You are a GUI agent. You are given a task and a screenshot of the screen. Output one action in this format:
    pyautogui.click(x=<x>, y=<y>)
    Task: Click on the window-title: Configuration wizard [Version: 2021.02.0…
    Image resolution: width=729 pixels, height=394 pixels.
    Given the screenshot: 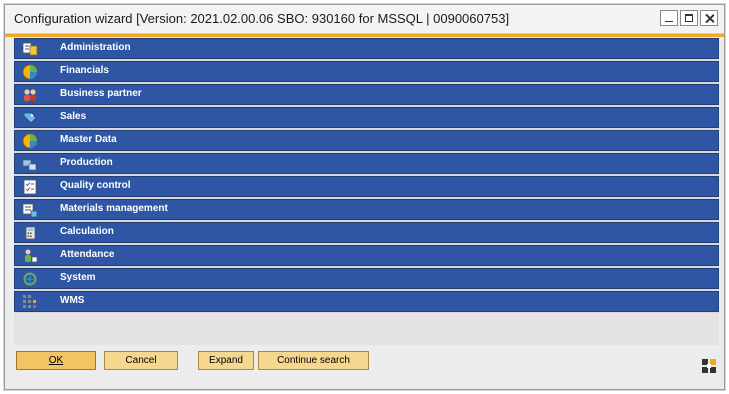 What is the action you would take?
    pyautogui.click(x=262, y=18)
    